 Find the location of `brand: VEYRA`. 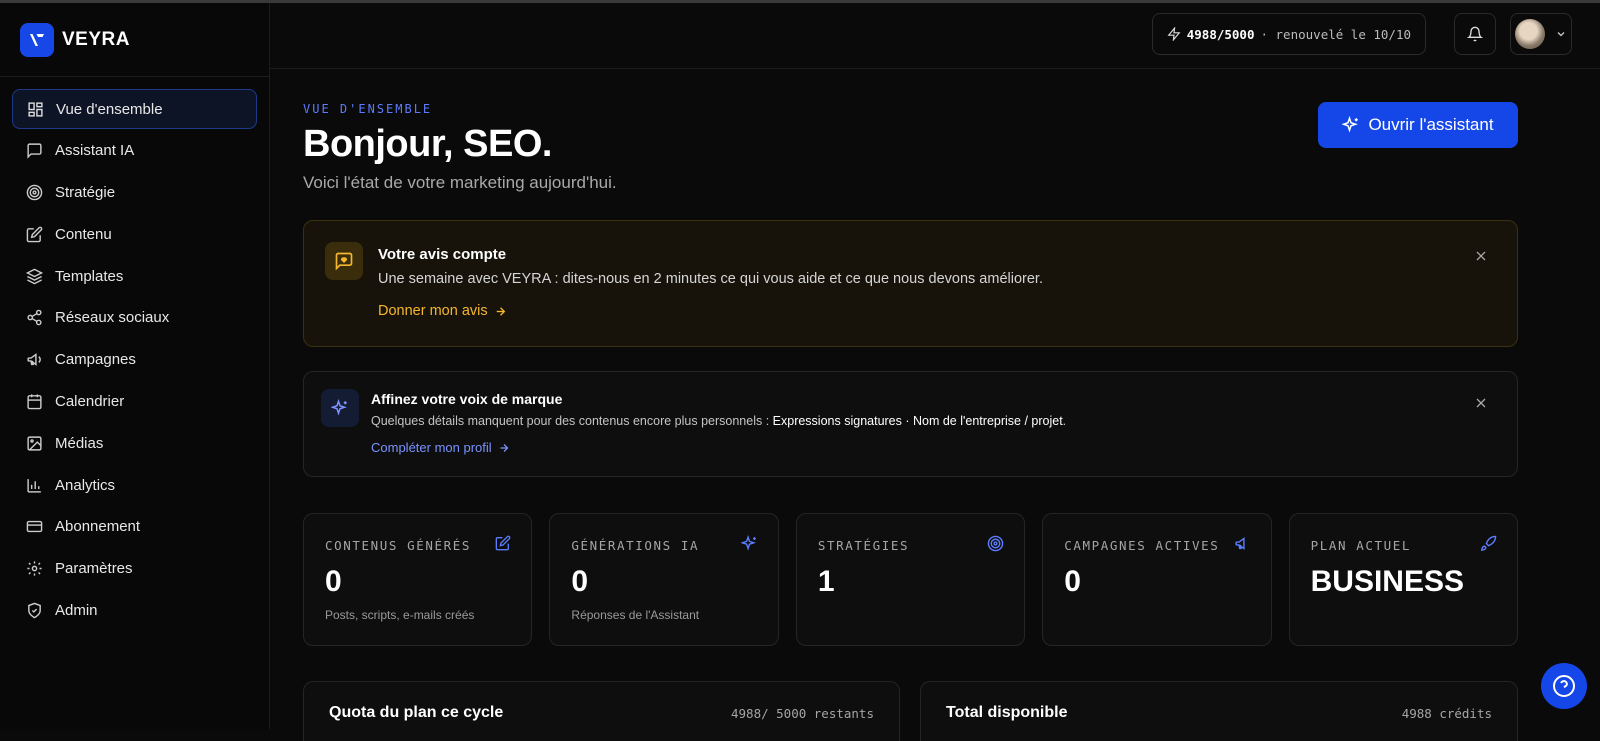

brand: VEYRA is located at coordinates (134, 40).